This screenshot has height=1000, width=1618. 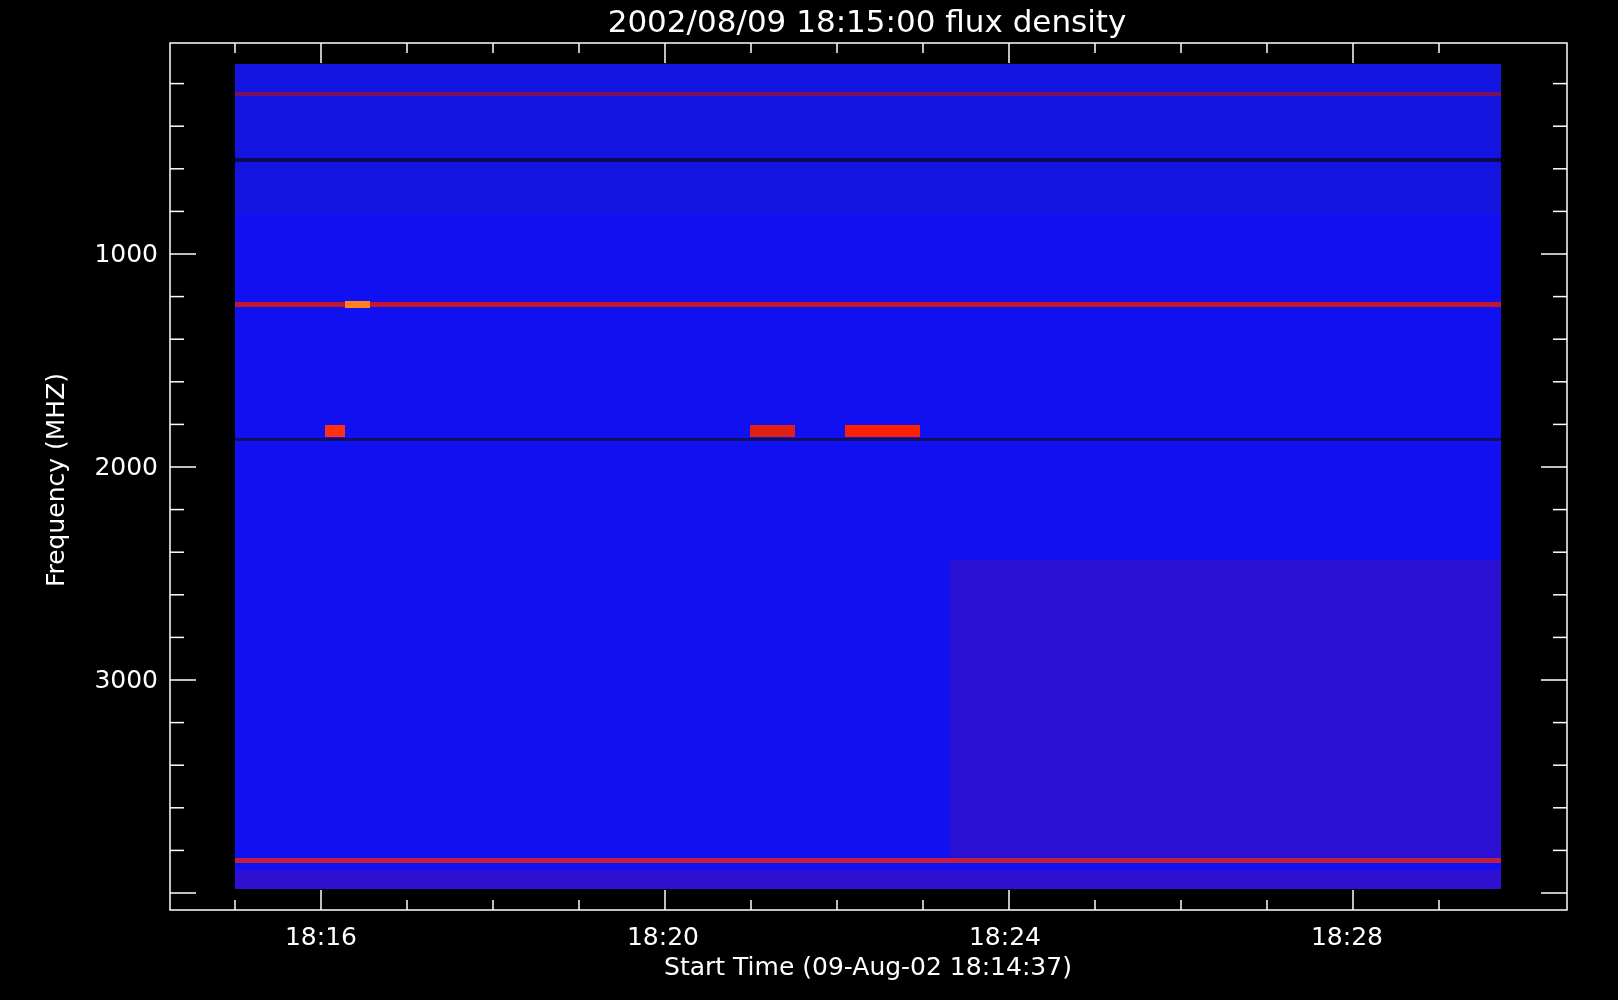 What do you see at coordinates (126, 679) in the screenshot?
I see `y-tick-label: 3000` at bounding box center [126, 679].